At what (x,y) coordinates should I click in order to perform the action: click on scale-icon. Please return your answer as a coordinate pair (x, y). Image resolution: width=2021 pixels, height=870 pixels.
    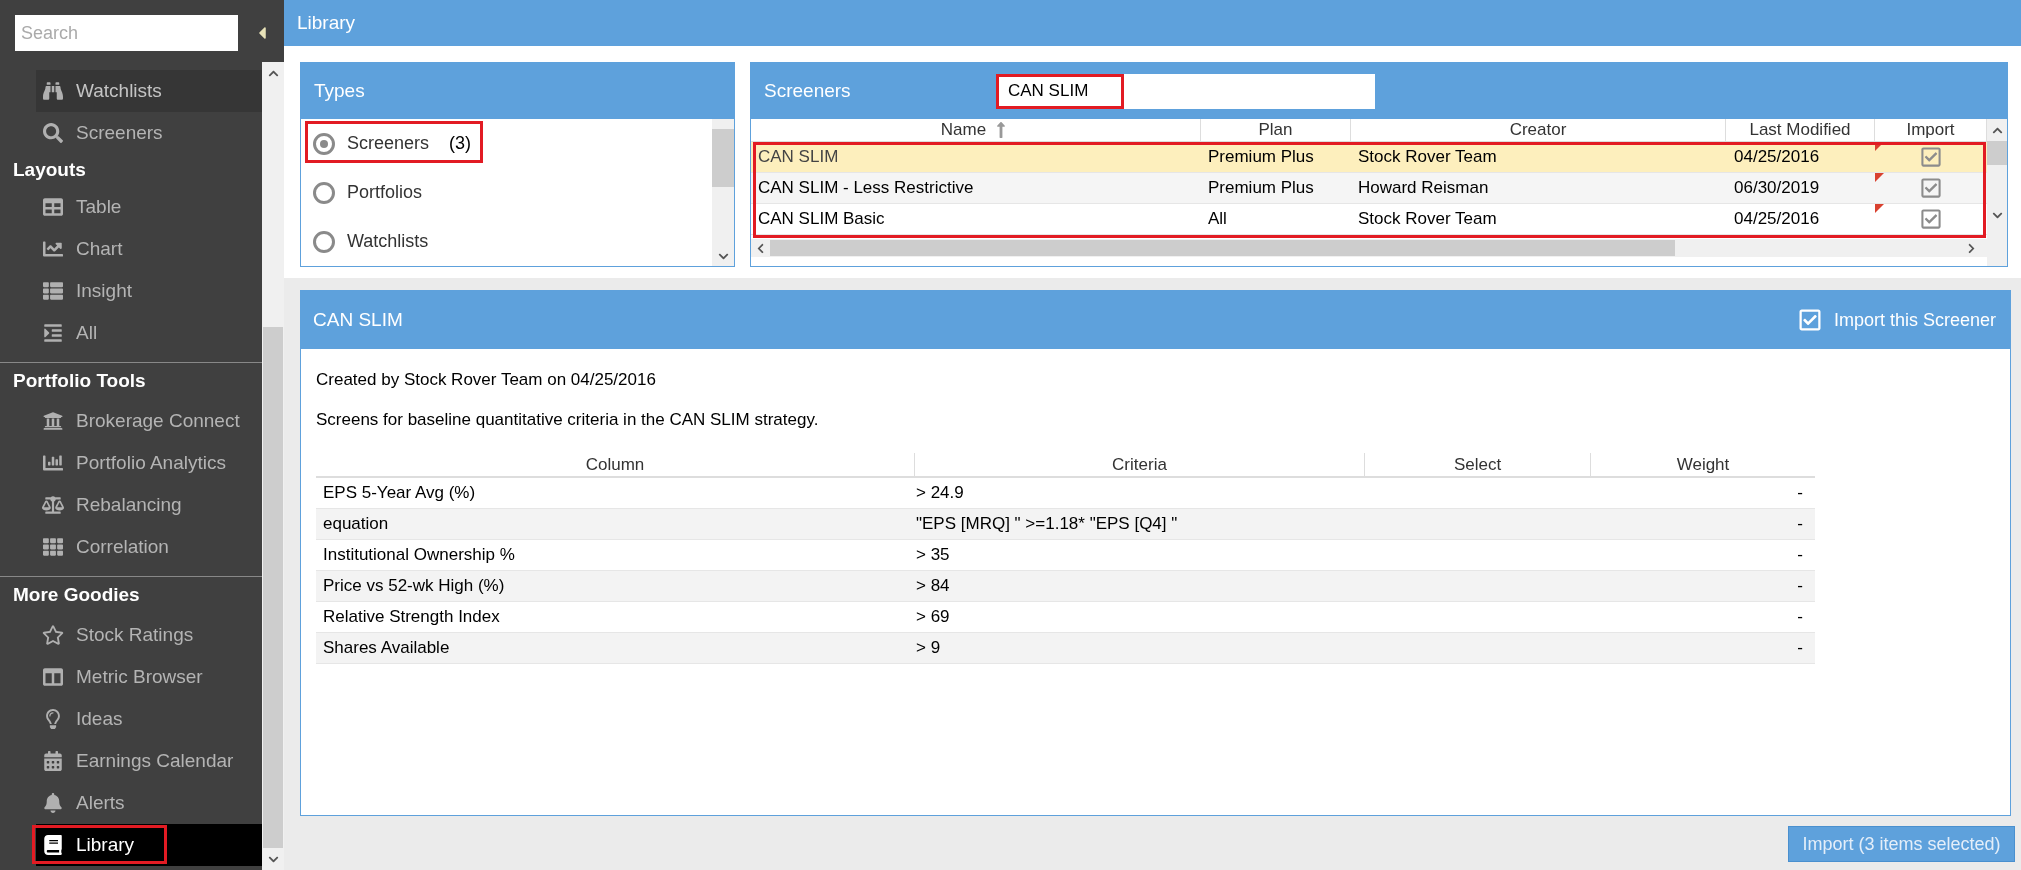
    Looking at the image, I should click on (53, 505).